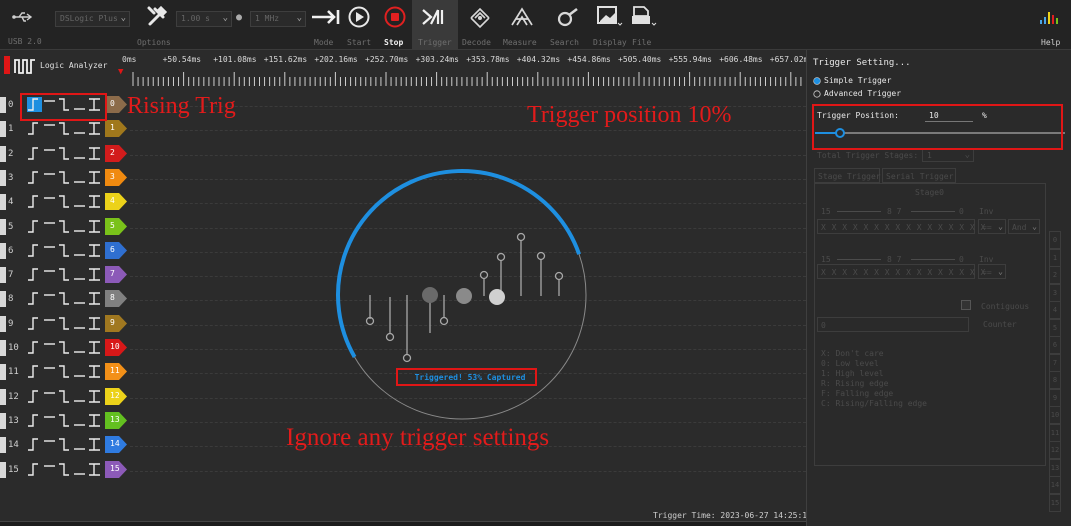 Image resolution: width=1071 pixels, height=526 pixels. I want to click on channel-row-3: 33, so click(65, 179).